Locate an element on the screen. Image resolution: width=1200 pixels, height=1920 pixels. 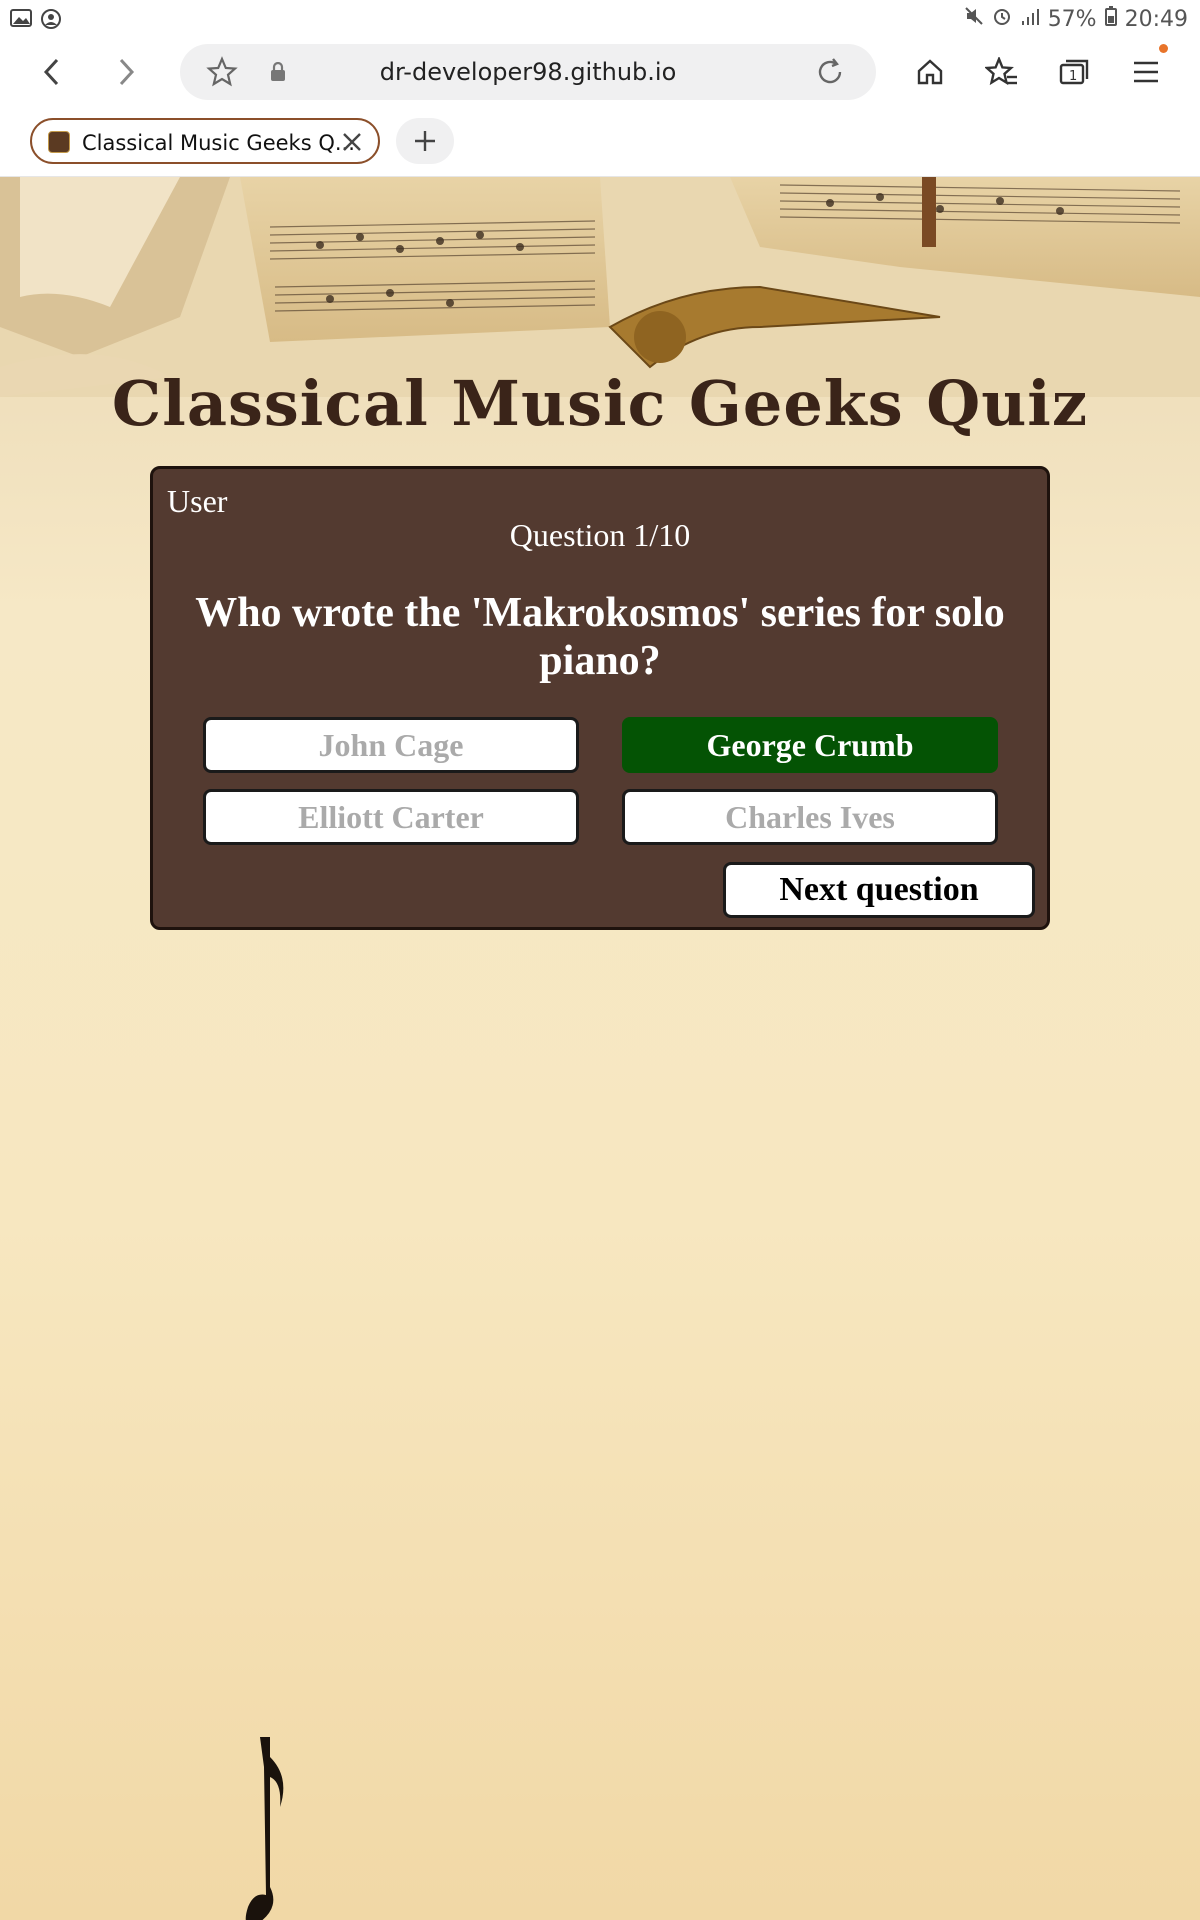
browser-toolbar: dr-developer98.github.io 1 is located at coordinates (600, 72).